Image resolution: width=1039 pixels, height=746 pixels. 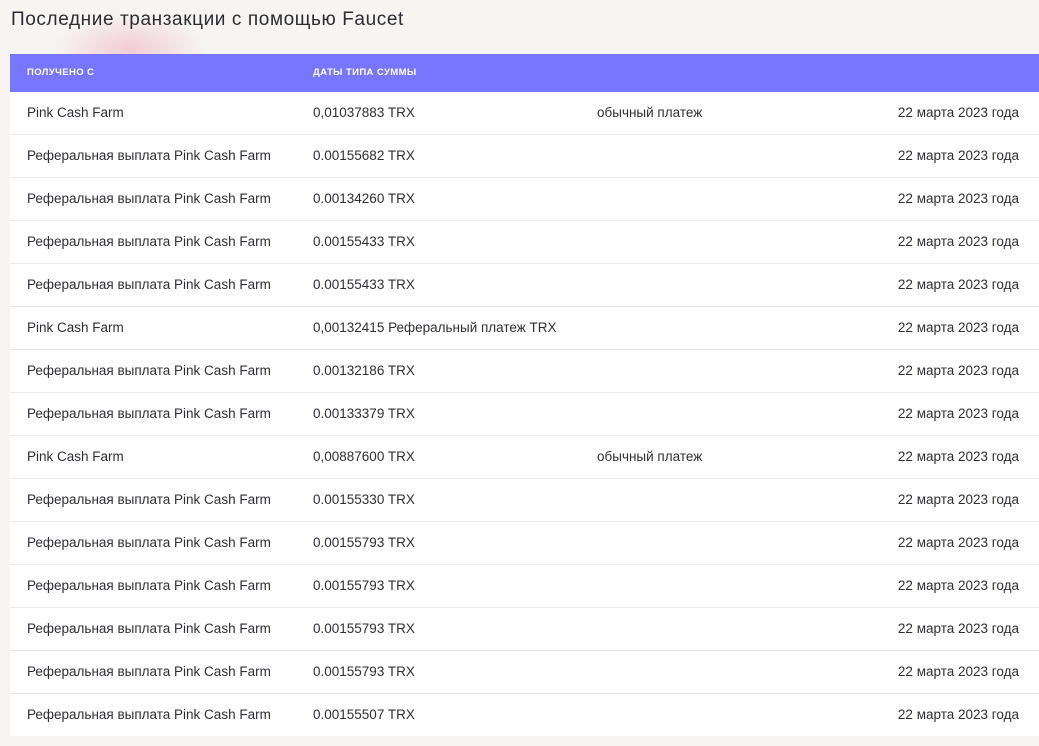 I want to click on cell-amount: 0.00155682 TRX, so click(x=364, y=155).